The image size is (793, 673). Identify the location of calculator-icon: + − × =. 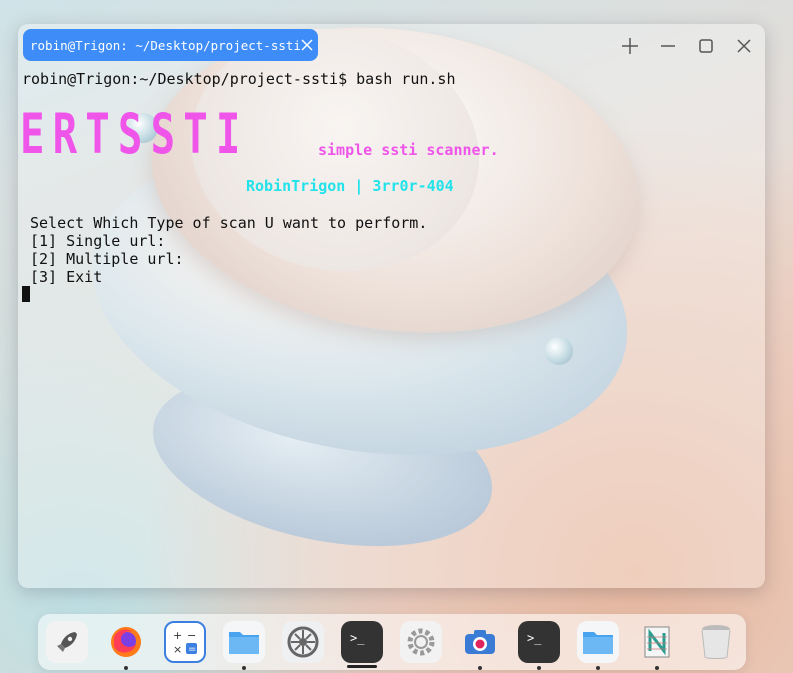
(185, 642).